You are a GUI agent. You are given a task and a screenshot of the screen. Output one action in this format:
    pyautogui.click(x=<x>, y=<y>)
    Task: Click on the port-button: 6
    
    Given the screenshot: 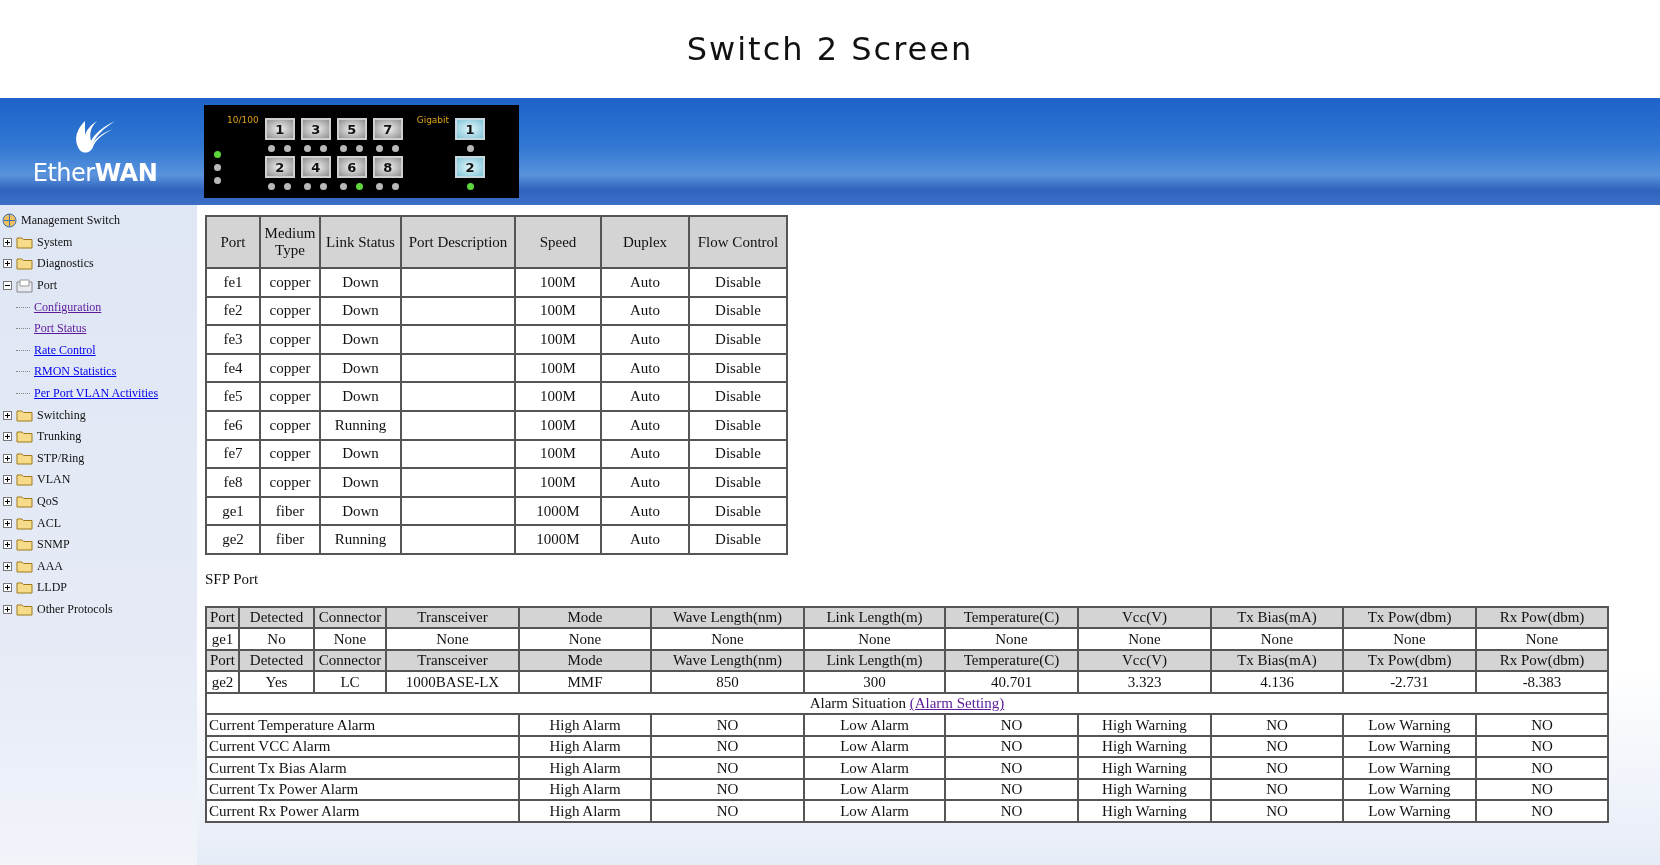 What is the action you would take?
    pyautogui.click(x=351, y=167)
    